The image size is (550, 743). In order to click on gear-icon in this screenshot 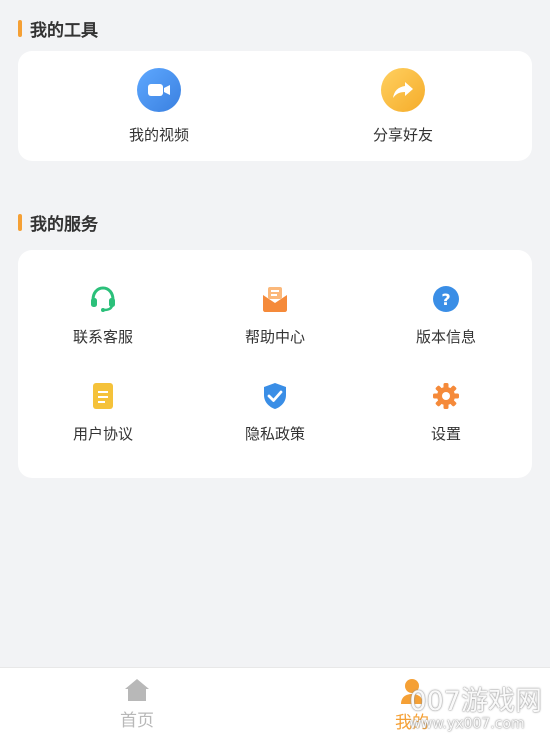, I will do `click(446, 396)`.